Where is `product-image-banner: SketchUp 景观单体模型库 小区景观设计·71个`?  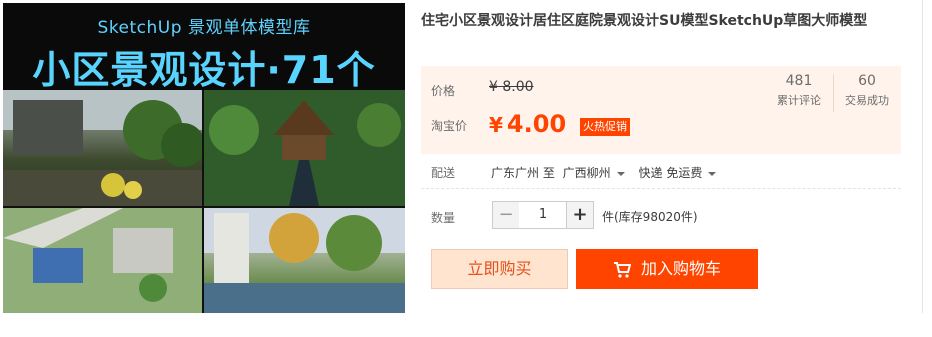
product-image-banner: SketchUp 景观单体模型库 小区景观设计·71个 is located at coordinates (204, 47).